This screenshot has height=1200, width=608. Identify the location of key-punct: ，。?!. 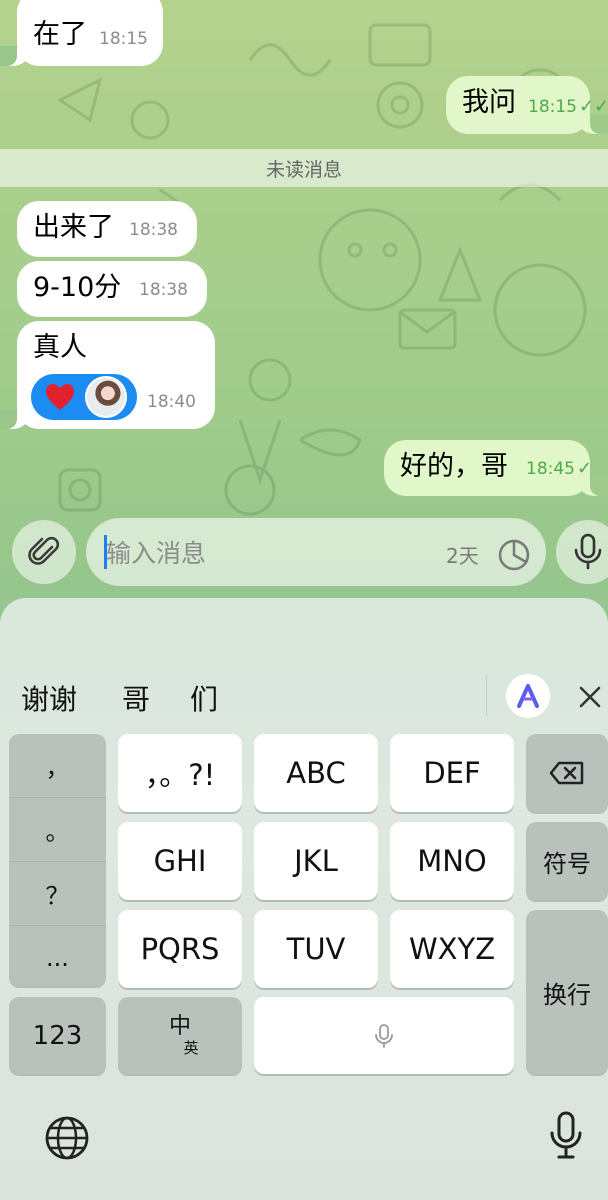
(180, 773).